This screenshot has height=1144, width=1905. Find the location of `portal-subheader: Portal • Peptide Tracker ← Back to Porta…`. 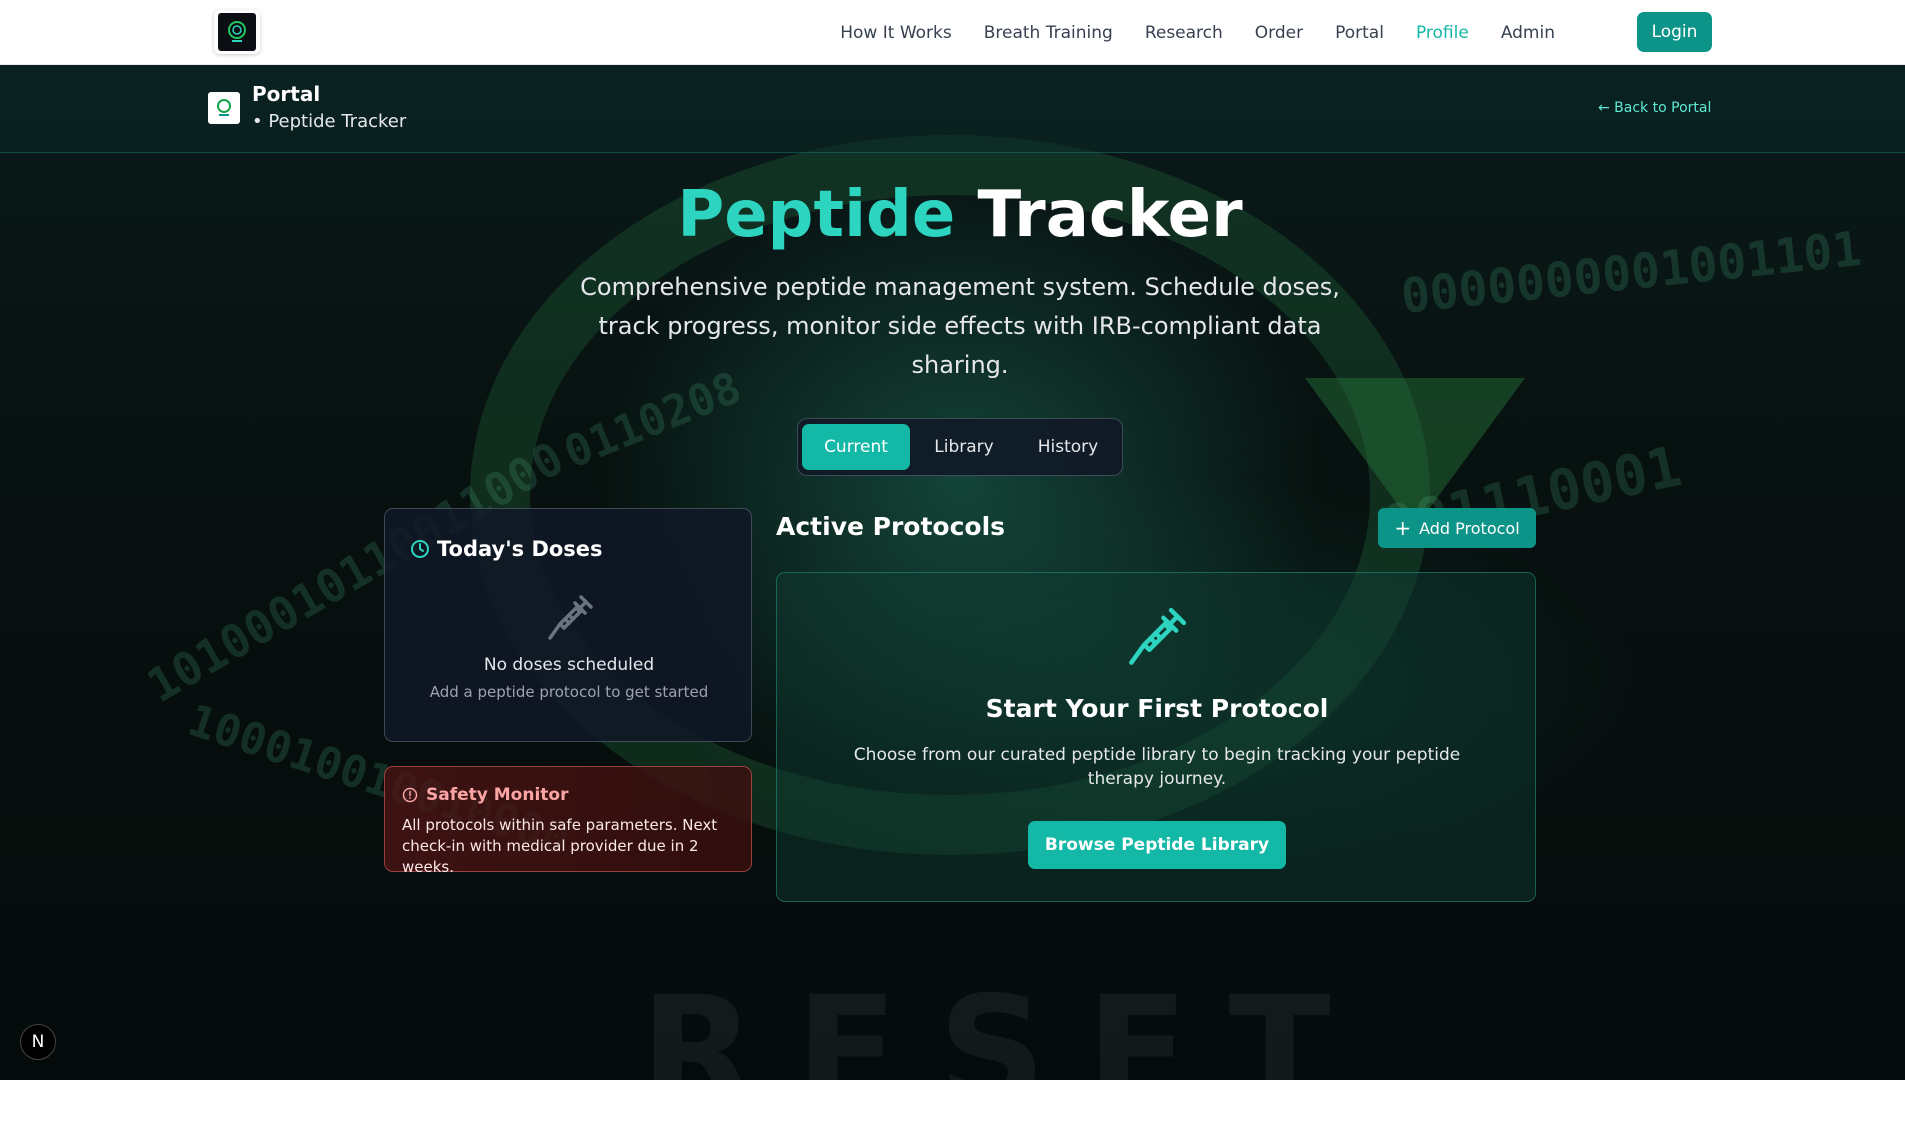

portal-subheader: Portal • Peptide Tracker ← Back to Porta… is located at coordinates (952, 109).